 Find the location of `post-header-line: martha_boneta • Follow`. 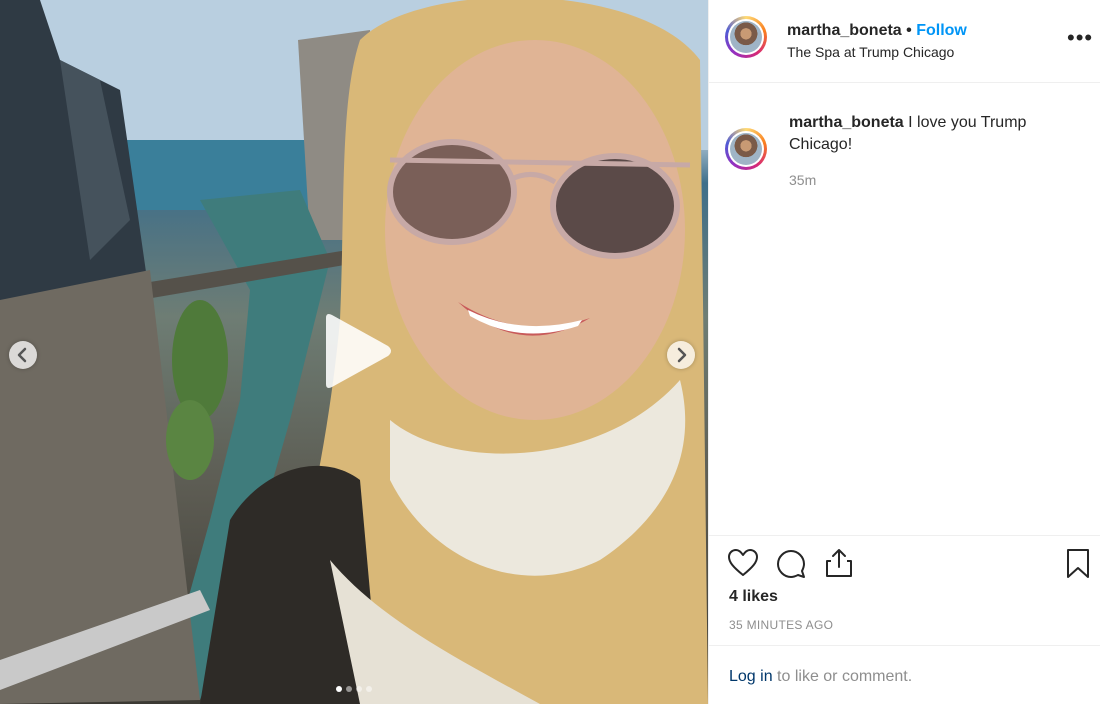

post-header-line: martha_boneta • Follow is located at coordinates (877, 31).